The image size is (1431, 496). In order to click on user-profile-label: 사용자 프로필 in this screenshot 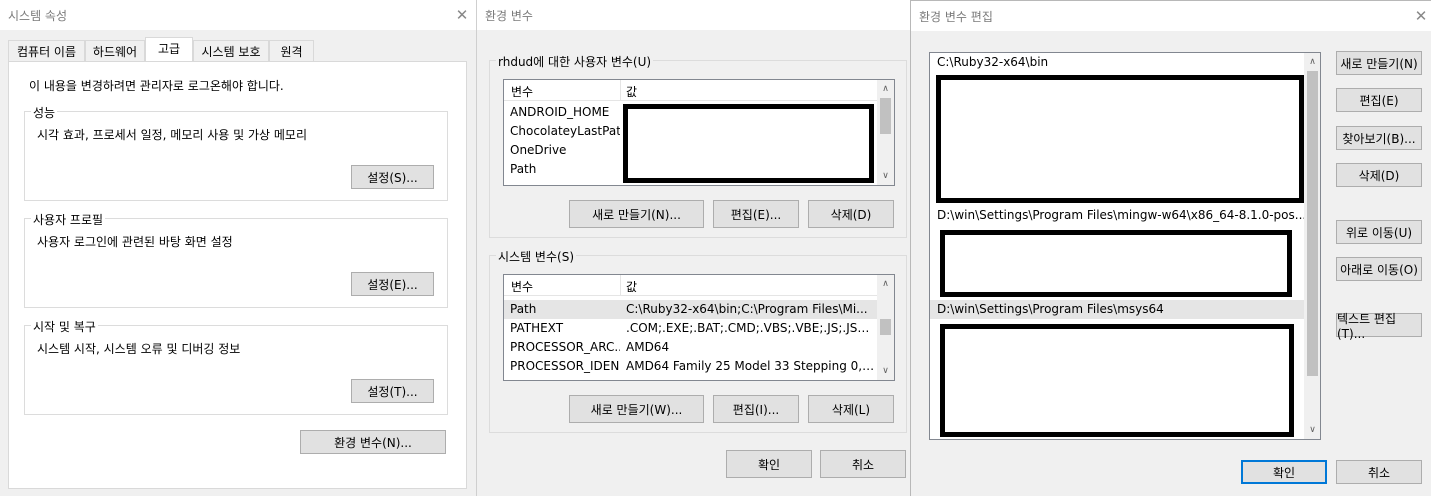, I will do `click(68, 219)`.